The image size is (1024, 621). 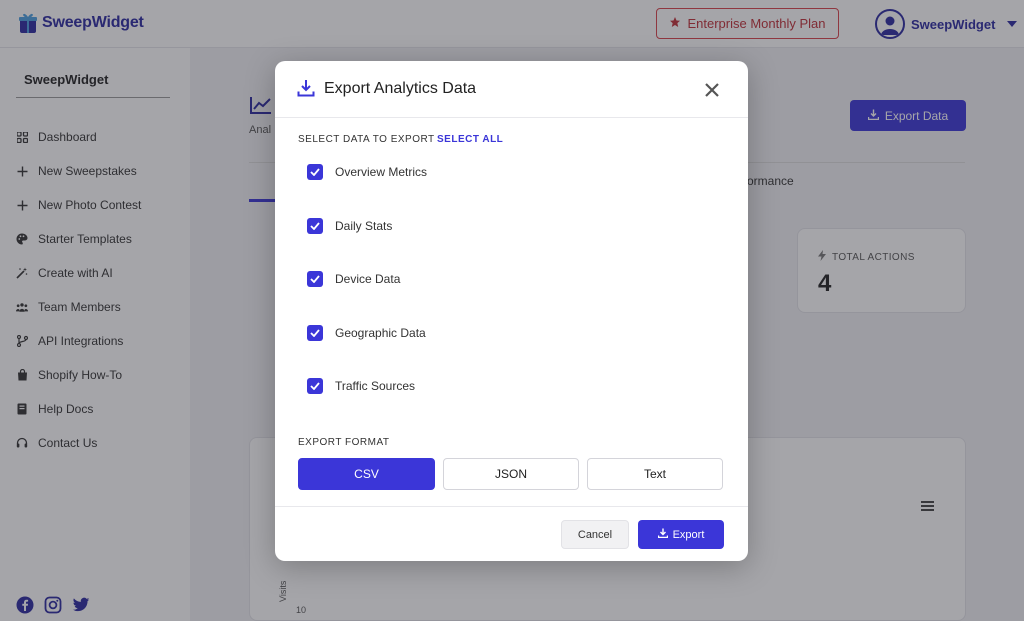 What do you see at coordinates (364, 226) in the screenshot?
I see `option-label: Daily Stats` at bounding box center [364, 226].